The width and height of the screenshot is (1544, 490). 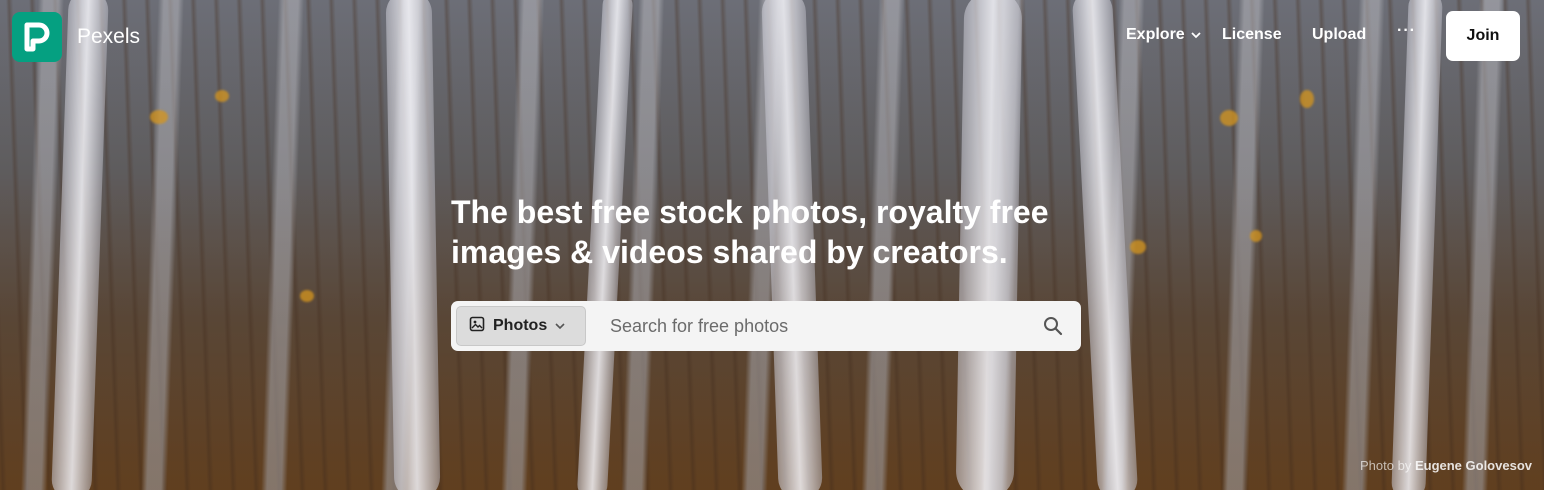 What do you see at coordinates (1155, 34) in the screenshot?
I see `explore-label: Explore` at bounding box center [1155, 34].